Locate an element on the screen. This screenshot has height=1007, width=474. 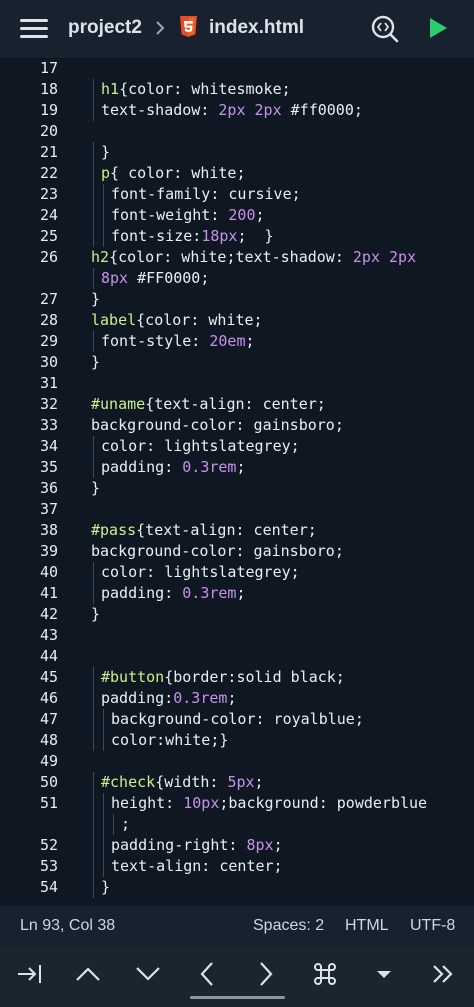
code-line: 34 color: lightslategrey; is located at coordinates (237, 446).